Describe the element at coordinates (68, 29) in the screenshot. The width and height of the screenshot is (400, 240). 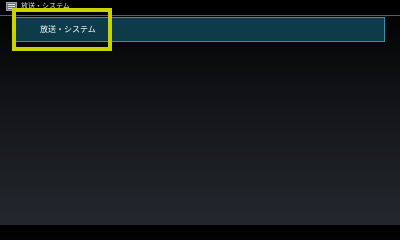
I see `menu-item-label: 放送・システム` at that location.